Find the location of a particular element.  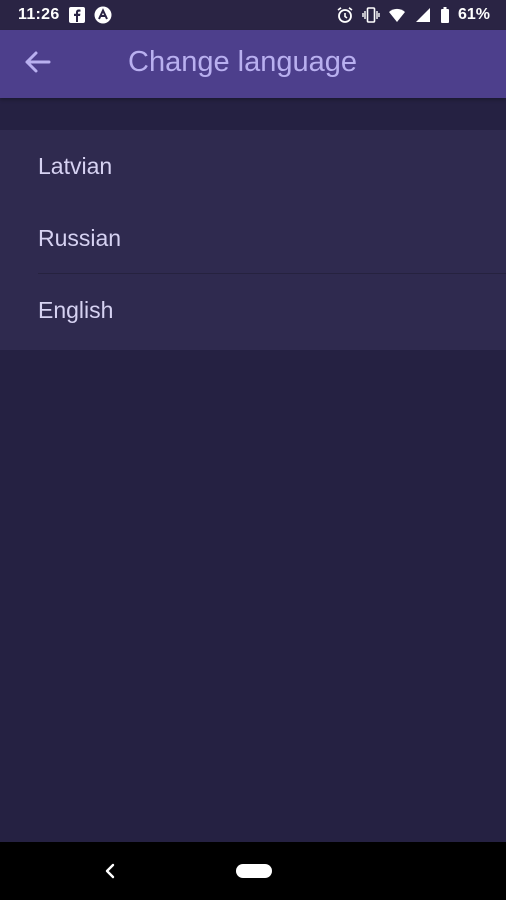

nav-home-button is located at coordinates (254, 871).